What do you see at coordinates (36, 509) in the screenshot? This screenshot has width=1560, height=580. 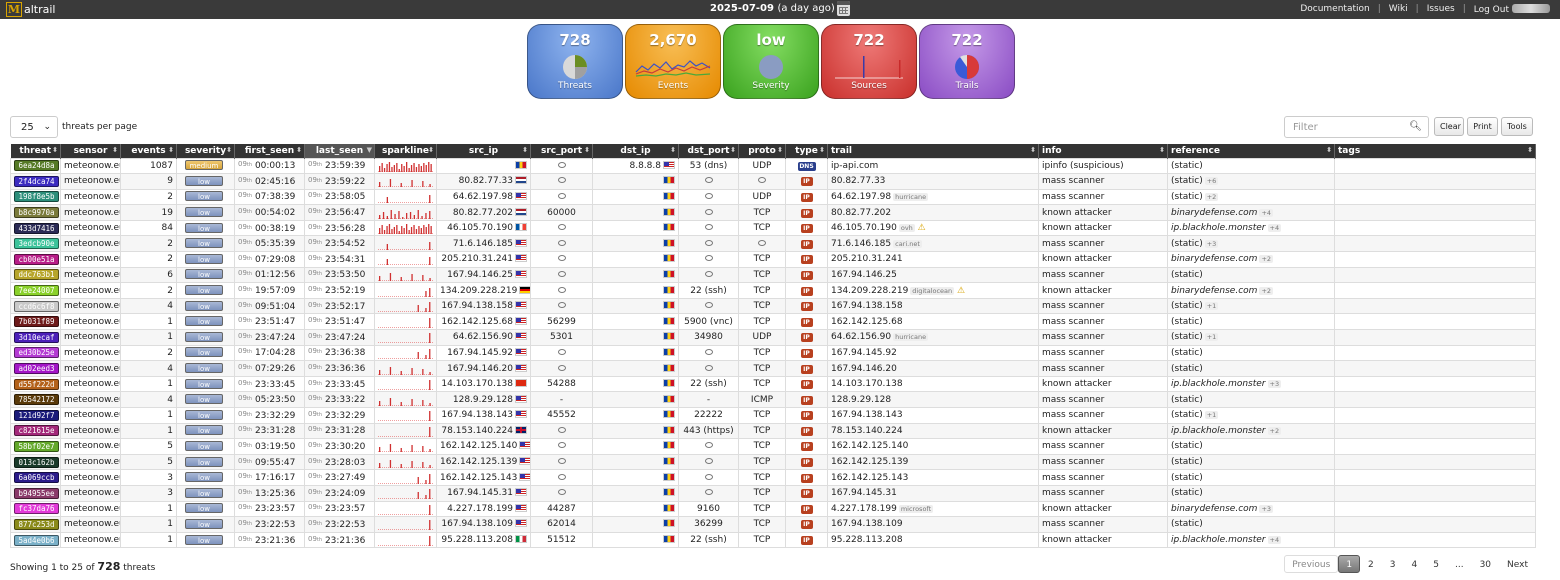 I see `threat-id-badge: fc37da76` at bounding box center [36, 509].